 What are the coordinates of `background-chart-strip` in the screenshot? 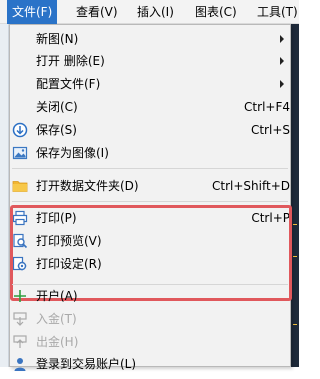 It's located at (295, 195).